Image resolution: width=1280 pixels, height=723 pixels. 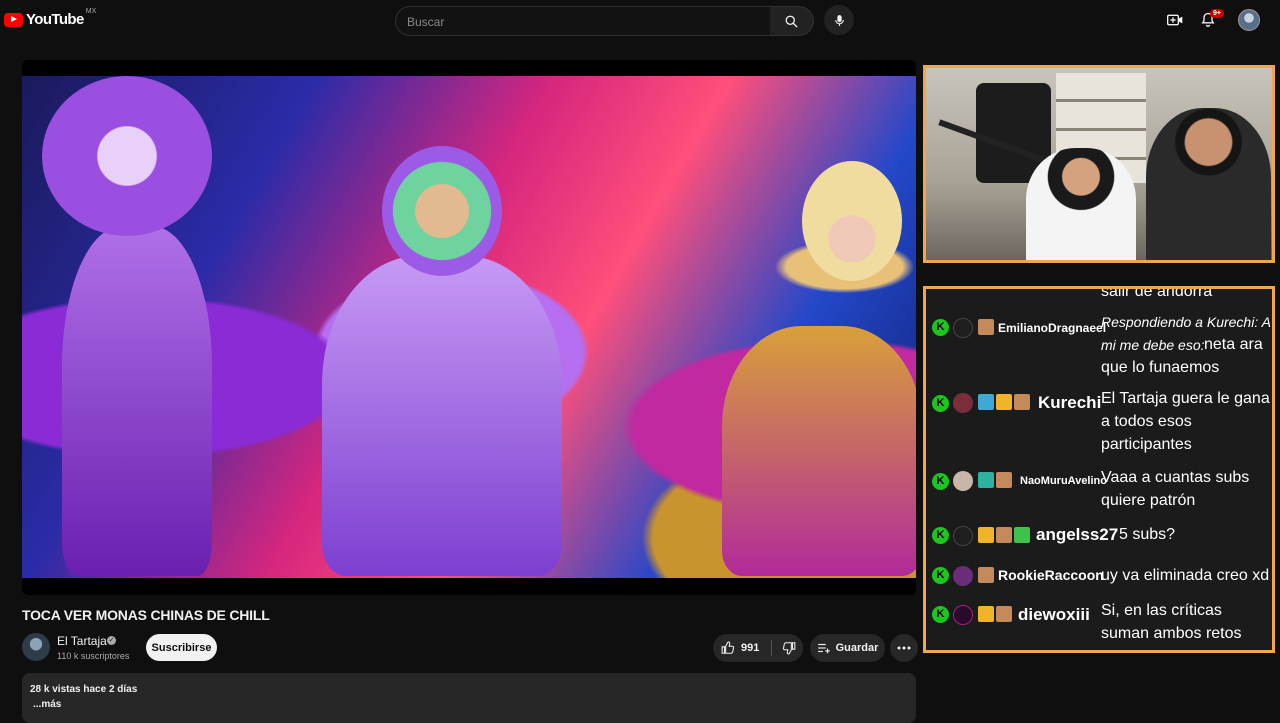 What do you see at coordinates (82, 641) in the screenshot?
I see `channel-name: El Tartaja` at bounding box center [82, 641].